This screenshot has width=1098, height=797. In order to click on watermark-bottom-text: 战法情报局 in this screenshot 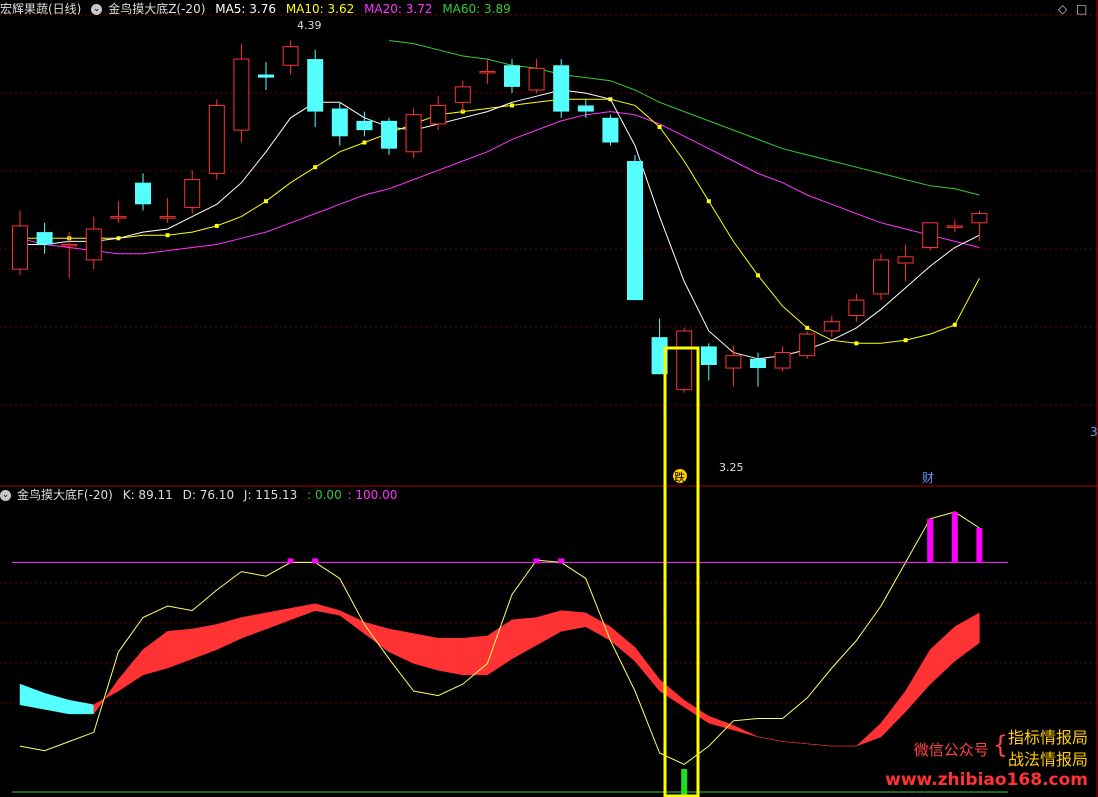, I will do `click(1047, 759)`.